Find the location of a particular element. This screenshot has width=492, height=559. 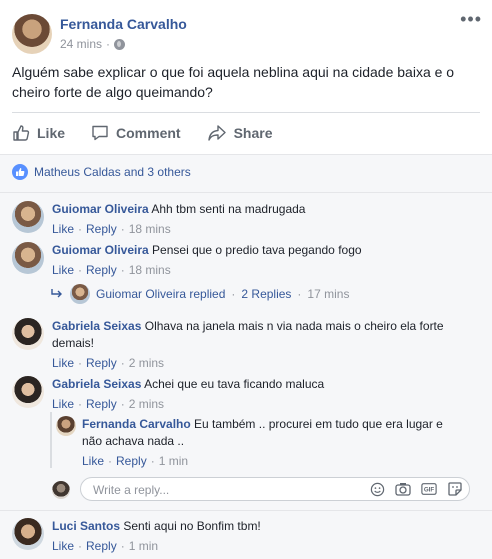

reply-actions: Like · Reply · 1 min is located at coordinates (135, 461).